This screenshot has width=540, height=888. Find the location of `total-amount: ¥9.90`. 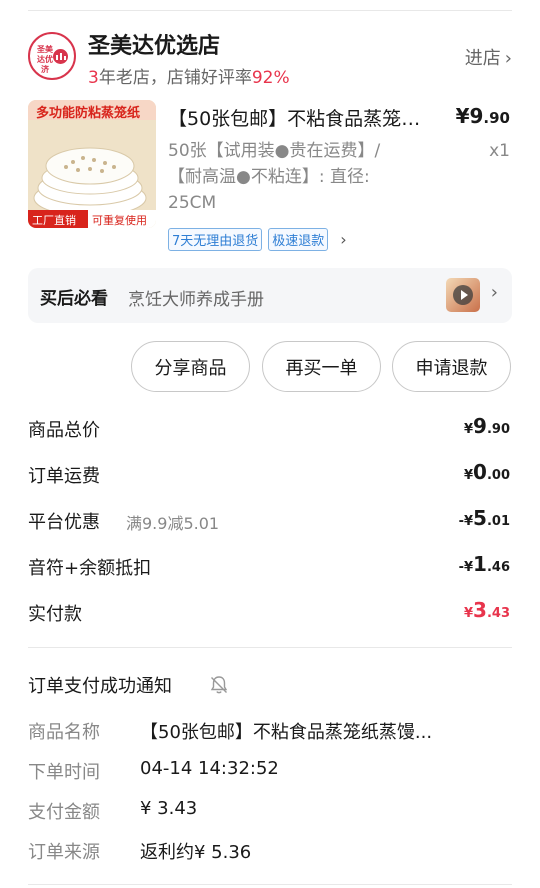

total-amount: ¥9.90 is located at coordinates (487, 426).